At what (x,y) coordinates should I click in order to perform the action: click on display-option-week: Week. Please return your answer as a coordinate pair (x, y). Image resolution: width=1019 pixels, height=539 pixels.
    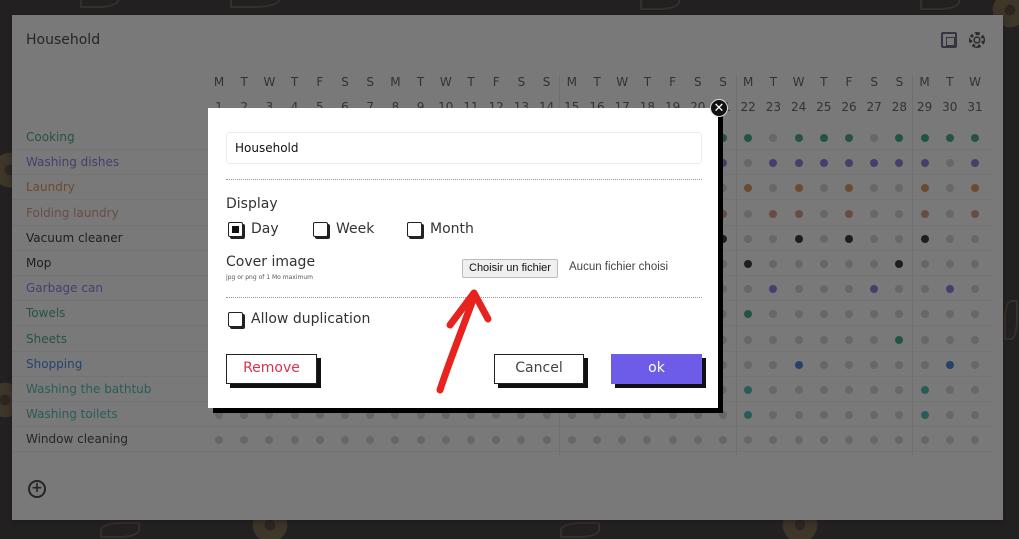
    Looking at the image, I should click on (343, 229).